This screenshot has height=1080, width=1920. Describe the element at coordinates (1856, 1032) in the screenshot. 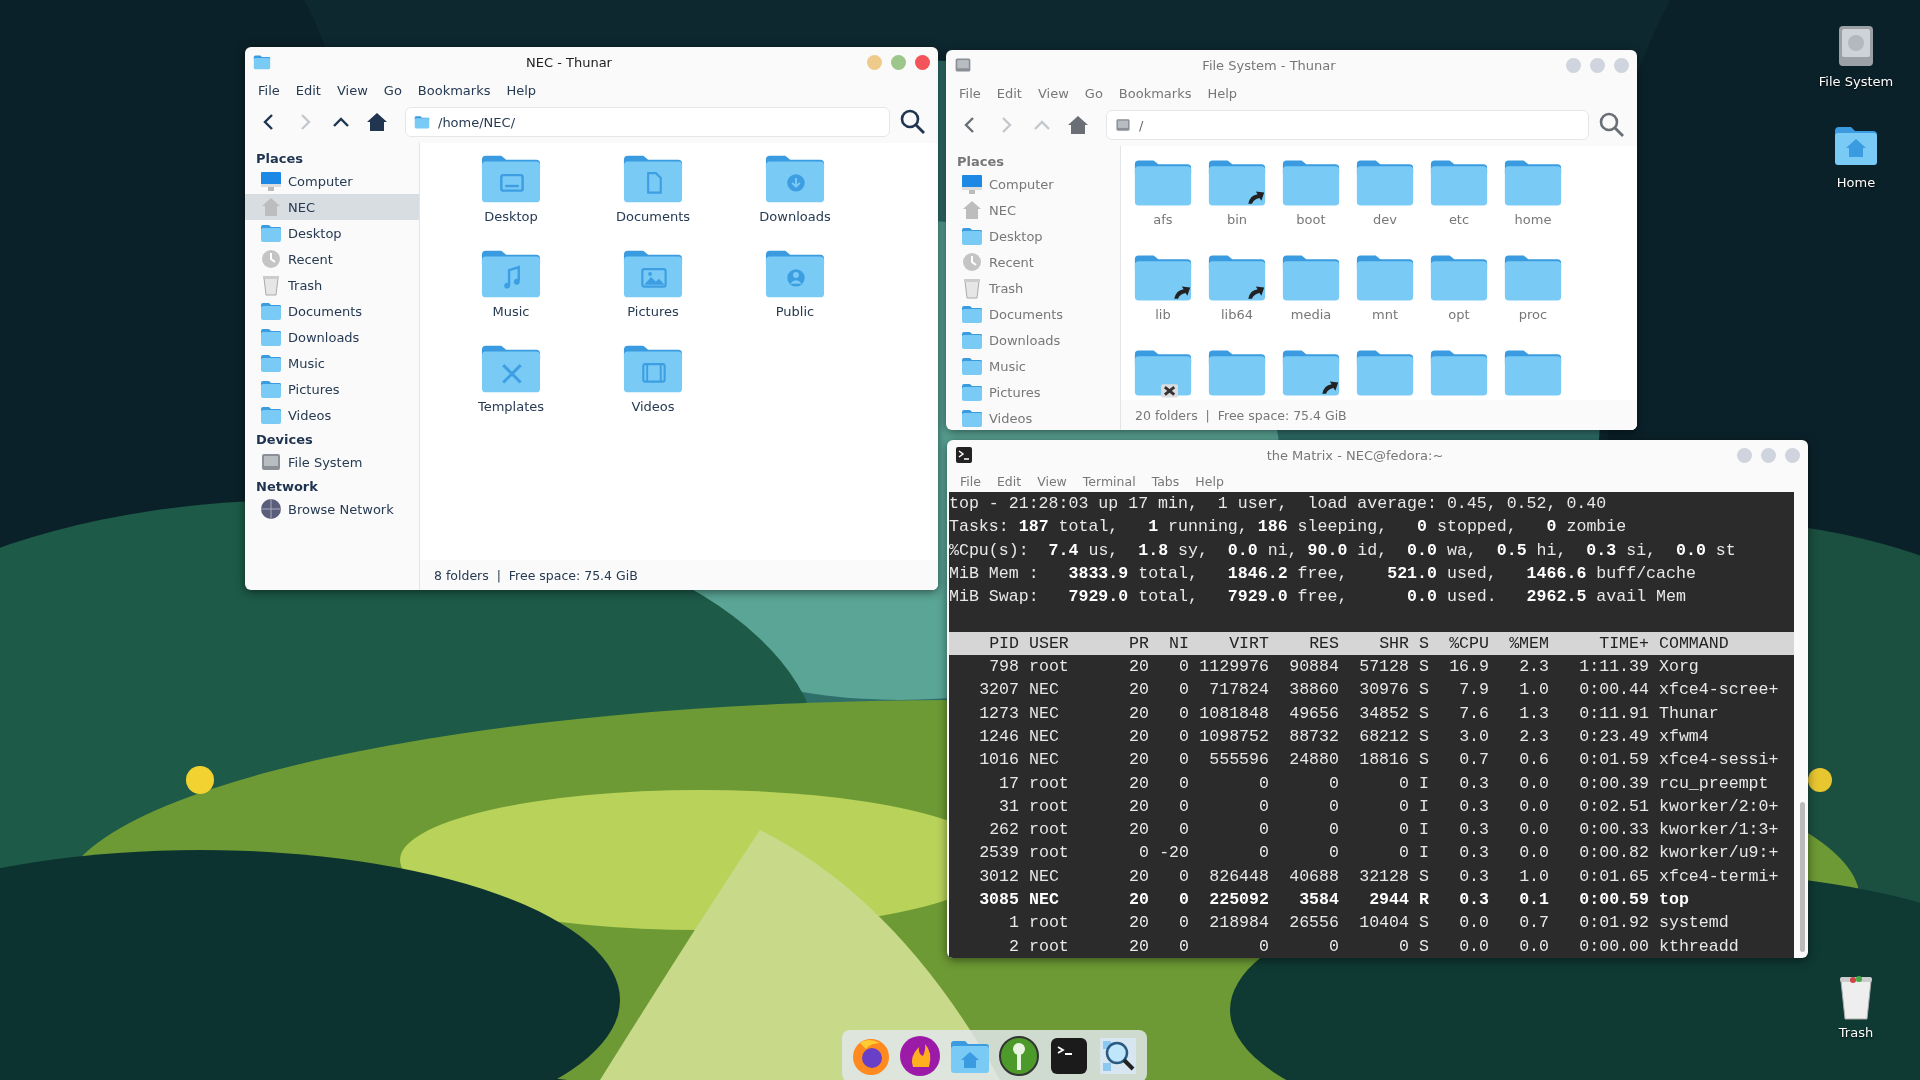

I see `desktop-icon-label: Trash` at that location.